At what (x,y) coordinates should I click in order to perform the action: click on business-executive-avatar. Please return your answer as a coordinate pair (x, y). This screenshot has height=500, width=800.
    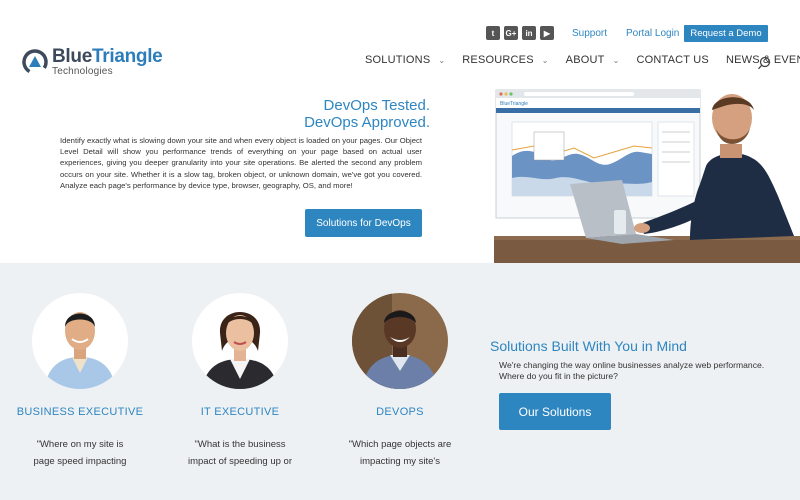
    Looking at the image, I should click on (80, 341).